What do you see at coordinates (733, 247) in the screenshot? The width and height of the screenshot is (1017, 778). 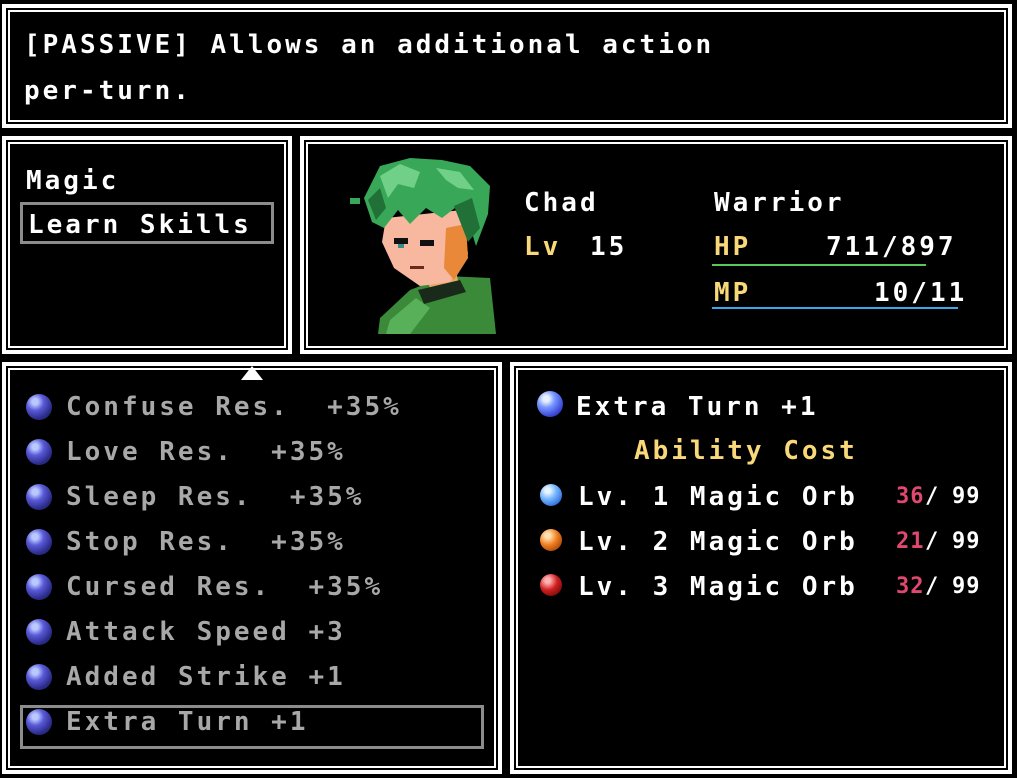 I see `hp-label: HP` at bounding box center [733, 247].